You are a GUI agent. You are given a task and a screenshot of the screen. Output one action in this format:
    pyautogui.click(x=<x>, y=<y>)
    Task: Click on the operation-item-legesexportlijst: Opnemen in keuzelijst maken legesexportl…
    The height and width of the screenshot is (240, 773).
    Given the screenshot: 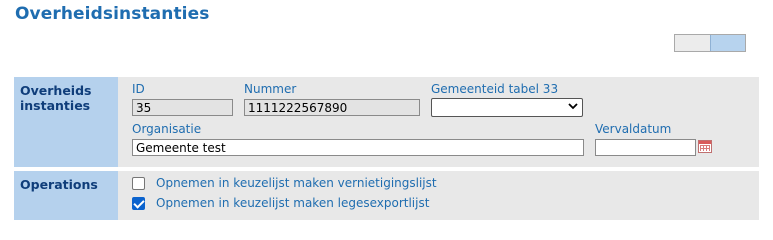 What is the action you would take?
    pyautogui.click(x=280, y=203)
    